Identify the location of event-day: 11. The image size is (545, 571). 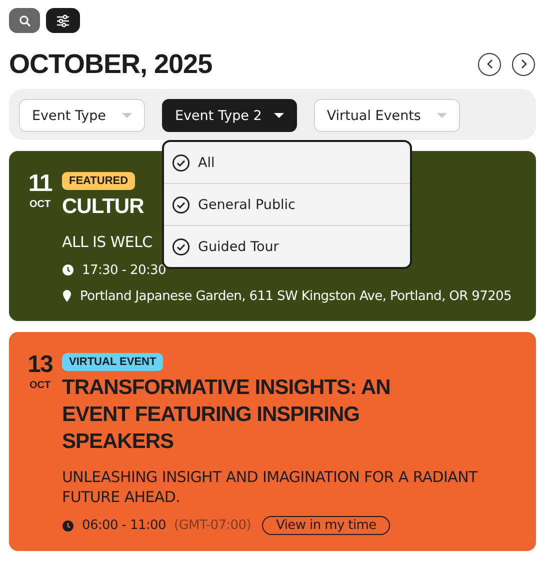
(40, 184).